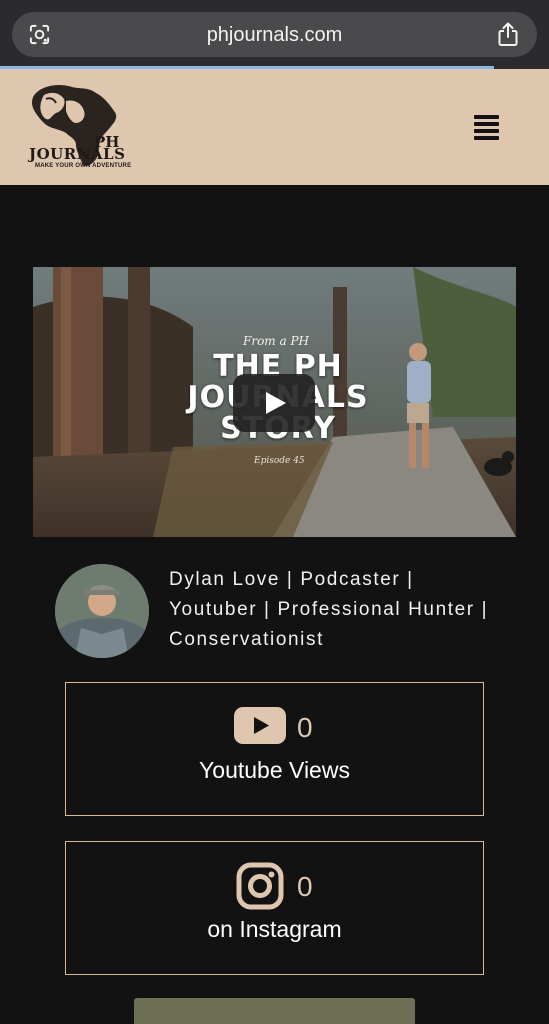 This screenshot has height=1024, width=549. Describe the element at coordinates (274, 1011) in the screenshot. I see `call-to-action-button` at that location.